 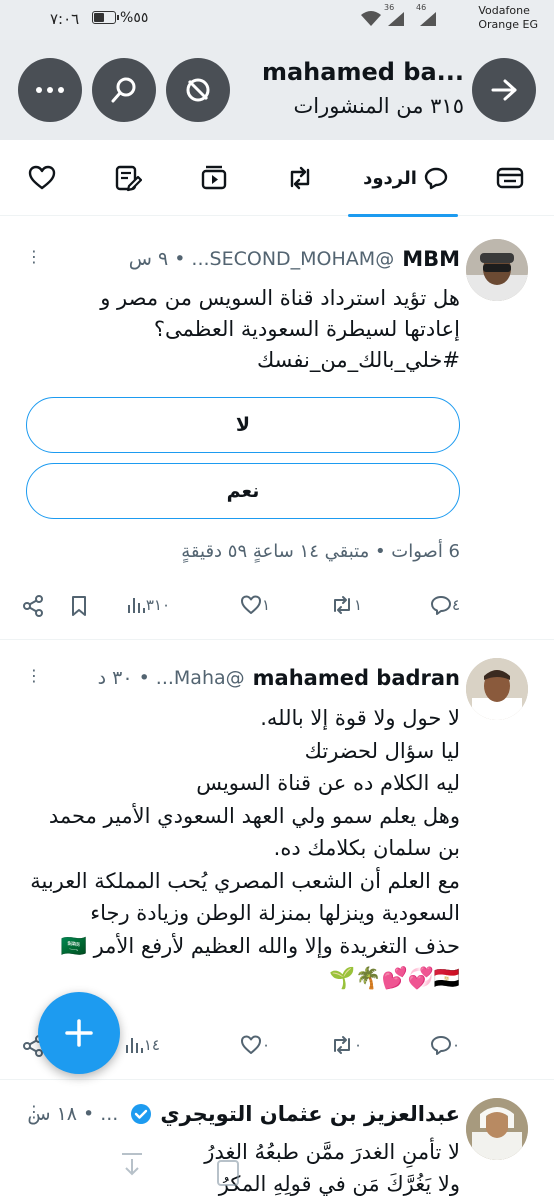 I want to click on author-name: mahamed badran, so click(x=356, y=678).